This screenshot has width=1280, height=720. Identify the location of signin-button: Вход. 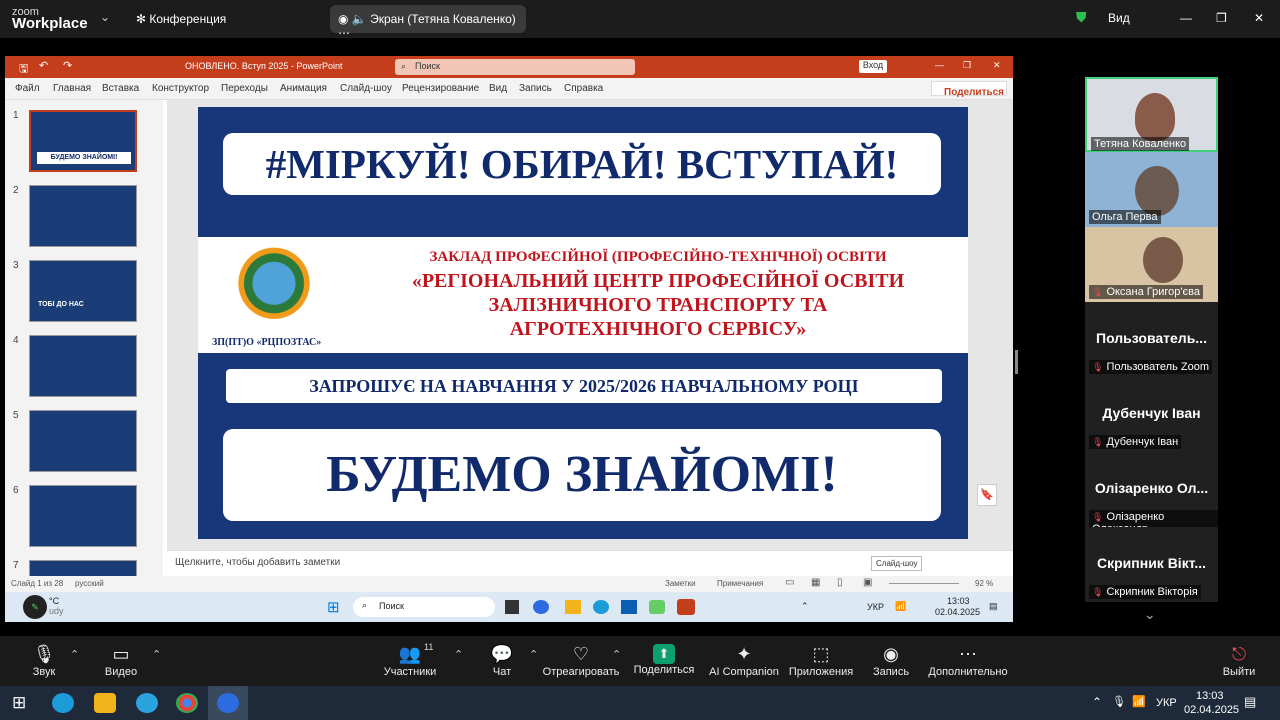
(873, 66).